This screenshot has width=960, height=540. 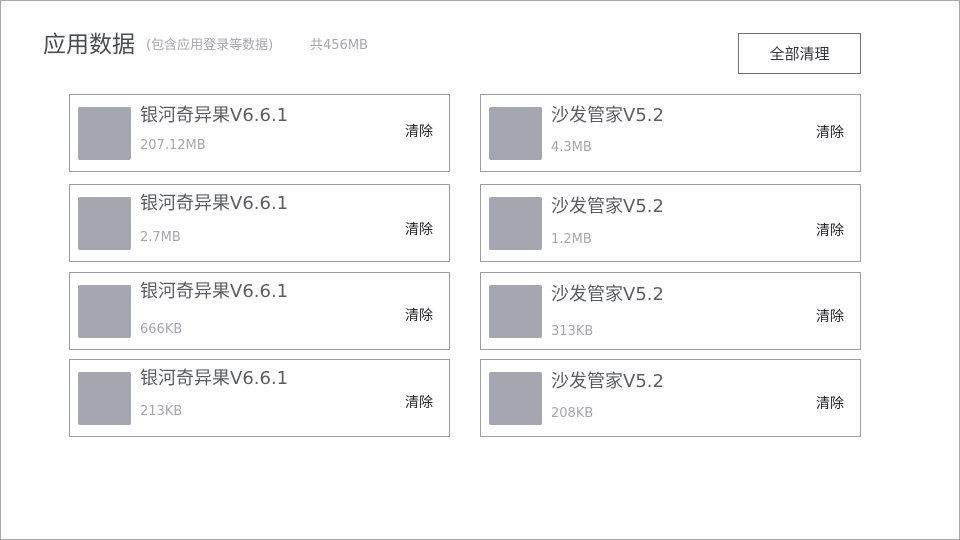 I want to click on app-card: 银河奇异果V6.6.1 2.7MB 清除, so click(x=259, y=223).